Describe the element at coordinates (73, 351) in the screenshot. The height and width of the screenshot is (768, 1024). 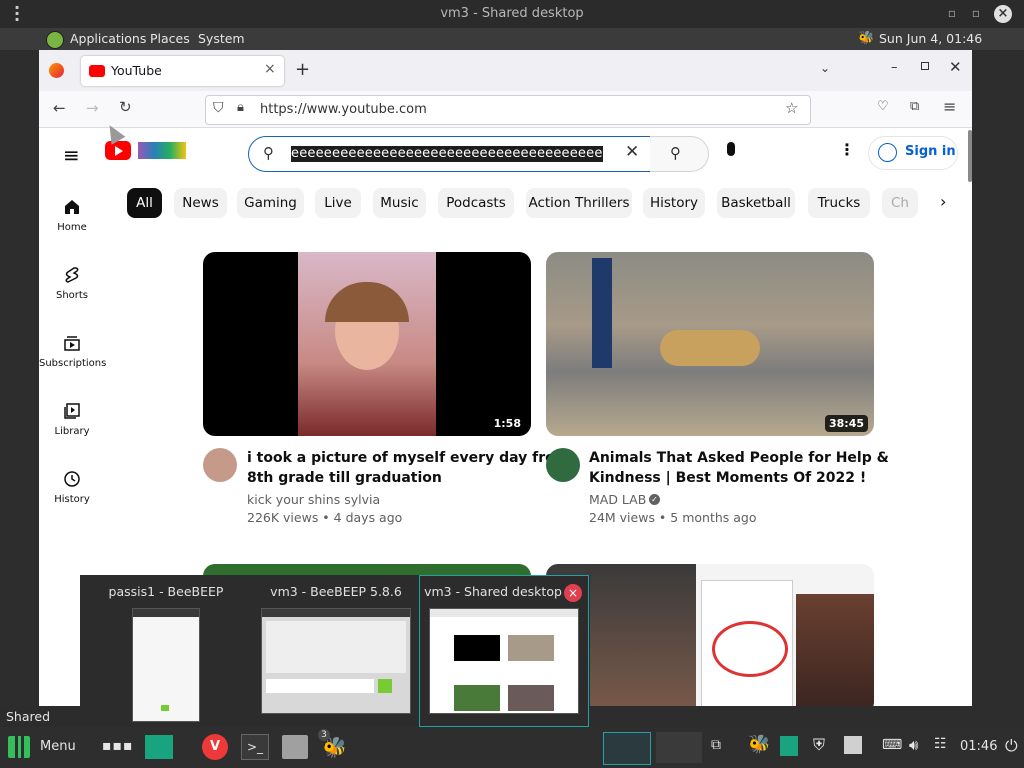
I see `sidebar-item-subscriptions: Subscriptions` at that location.